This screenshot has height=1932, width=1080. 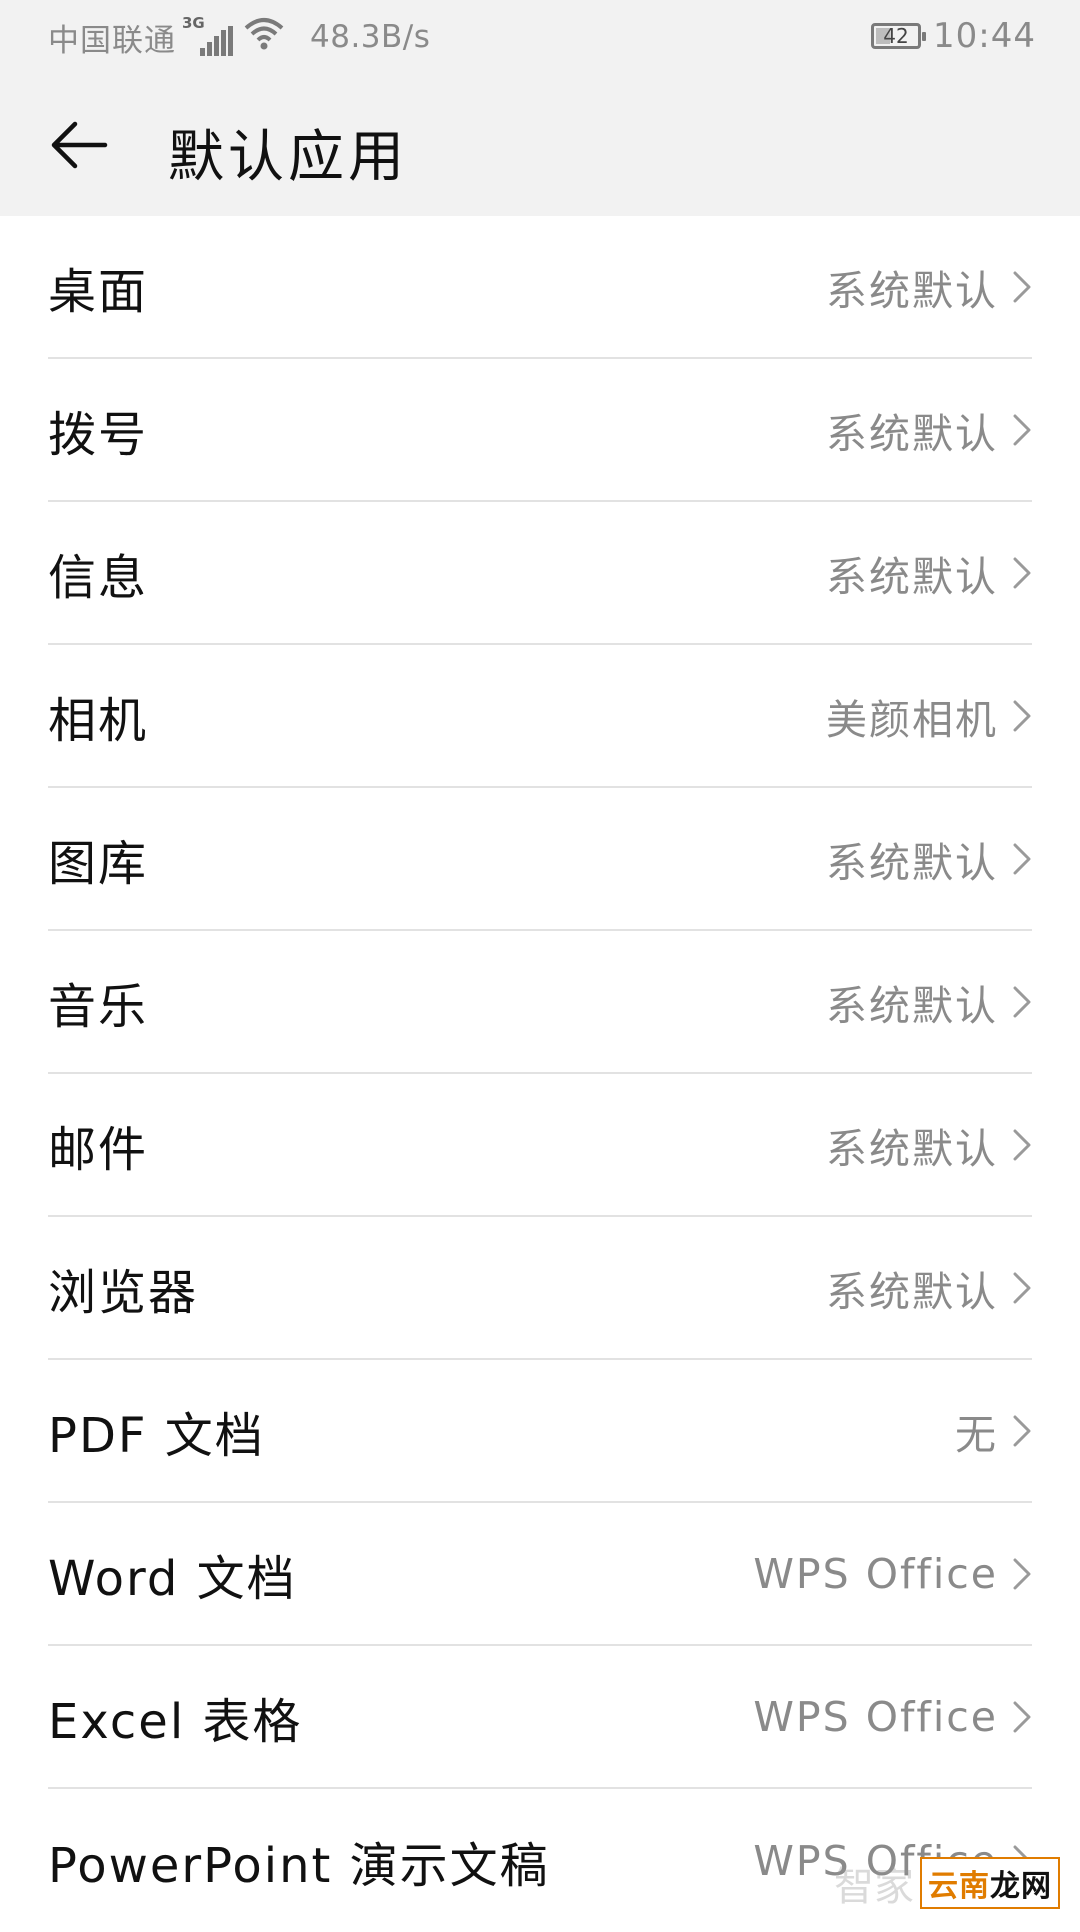 I want to click on status-right: 42 10:44, so click(x=953, y=36).